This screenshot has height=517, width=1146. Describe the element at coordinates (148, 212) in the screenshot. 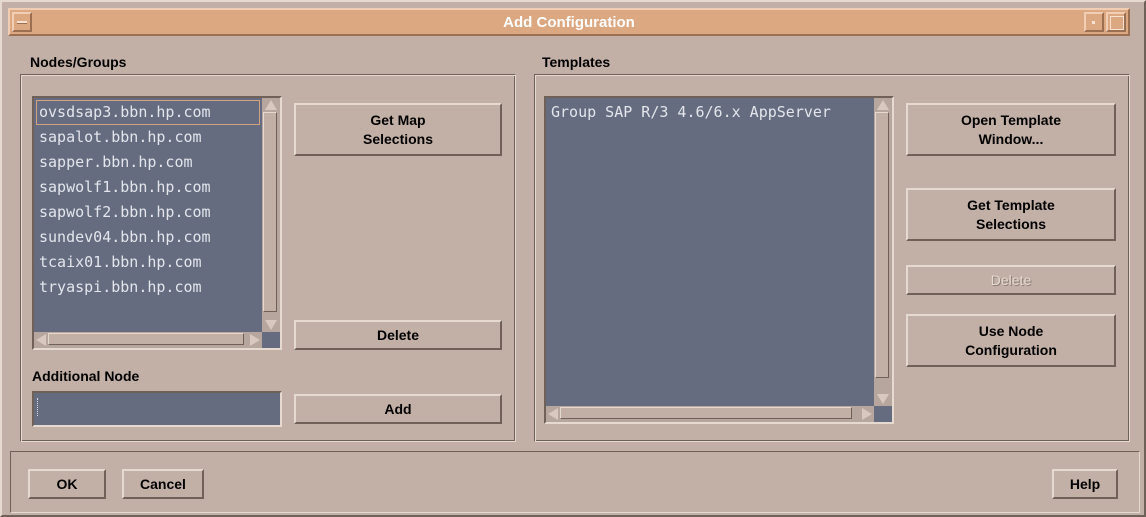

I see `list-item: sapwolf2.bbn.hp.com` at that location.